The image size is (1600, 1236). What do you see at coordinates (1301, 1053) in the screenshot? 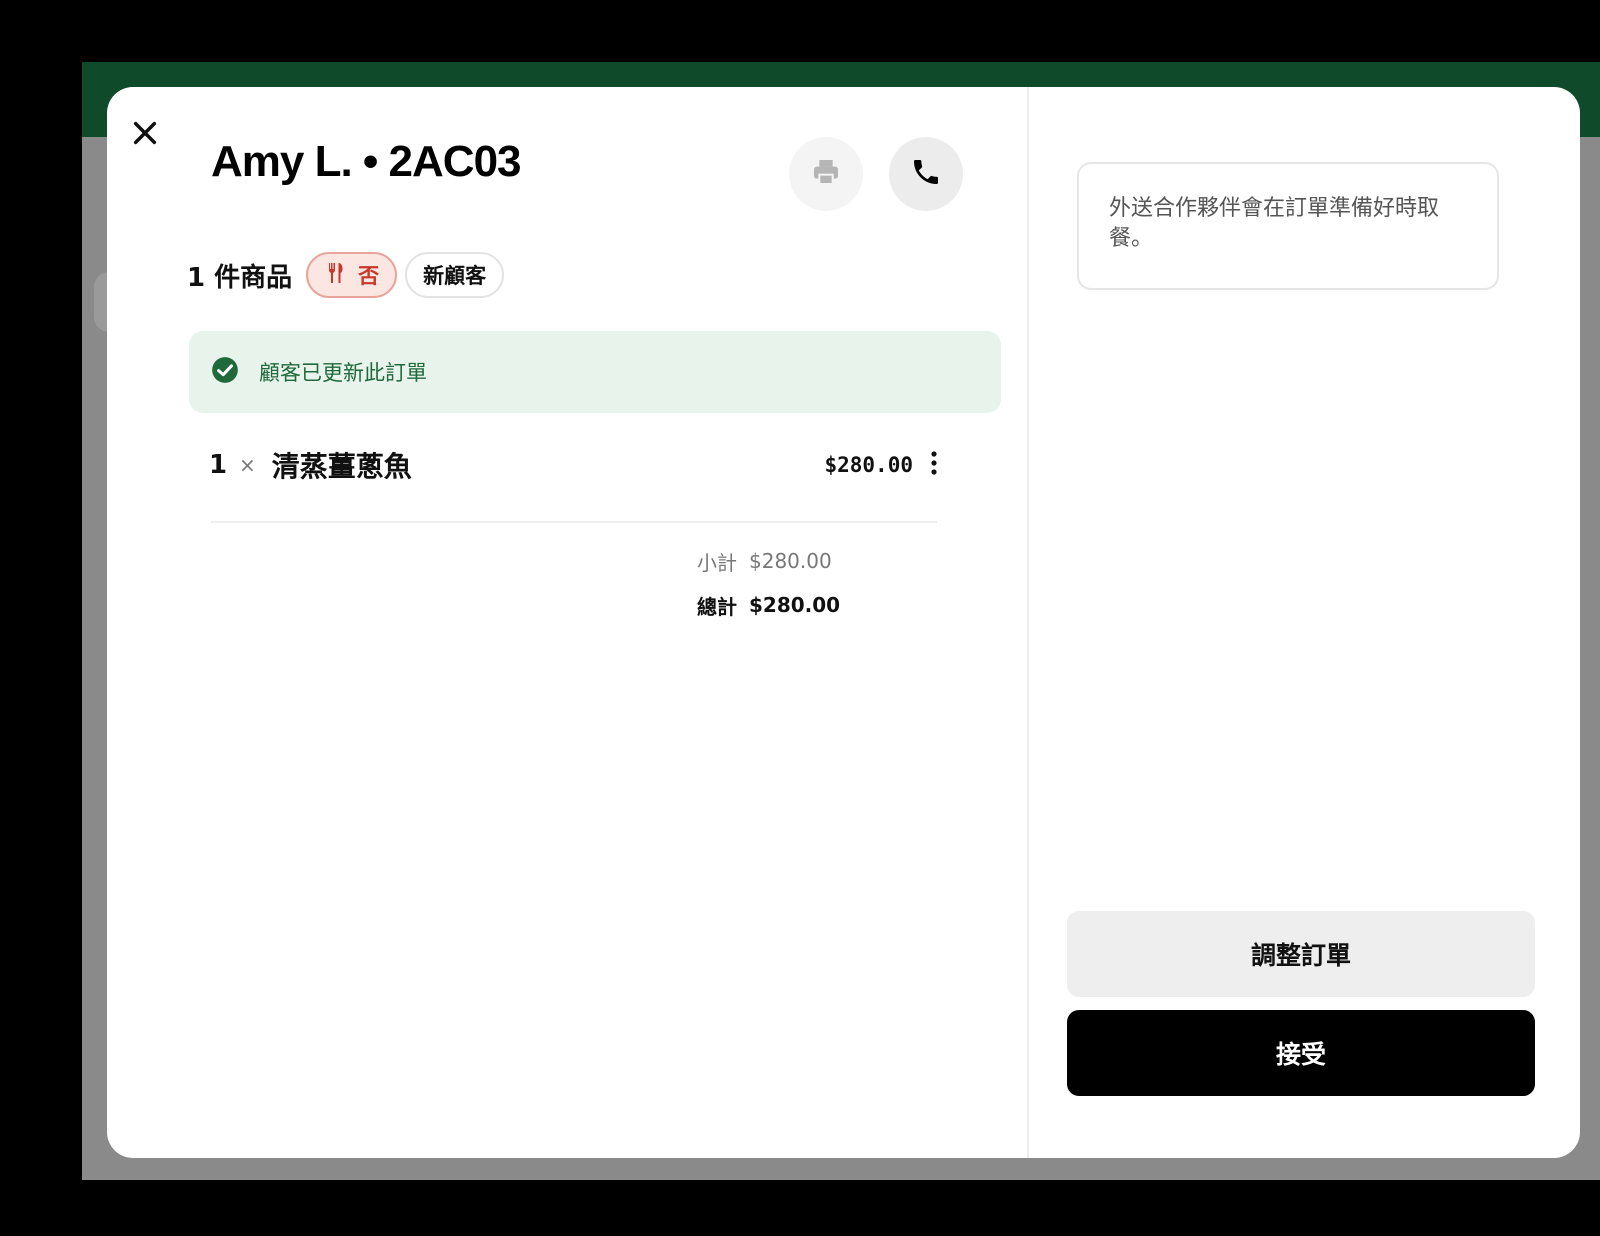
I see `accept-button: 接受` at bounding box center [1301, 1053].